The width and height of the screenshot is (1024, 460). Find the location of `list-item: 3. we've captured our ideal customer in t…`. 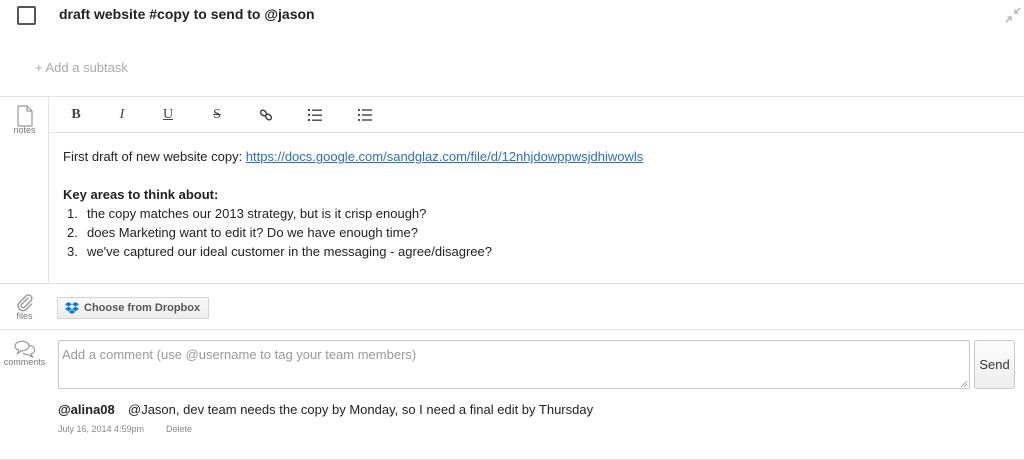

list-item: 3. we've captured our ideal customer in t… is located at coordinates (533, 251).